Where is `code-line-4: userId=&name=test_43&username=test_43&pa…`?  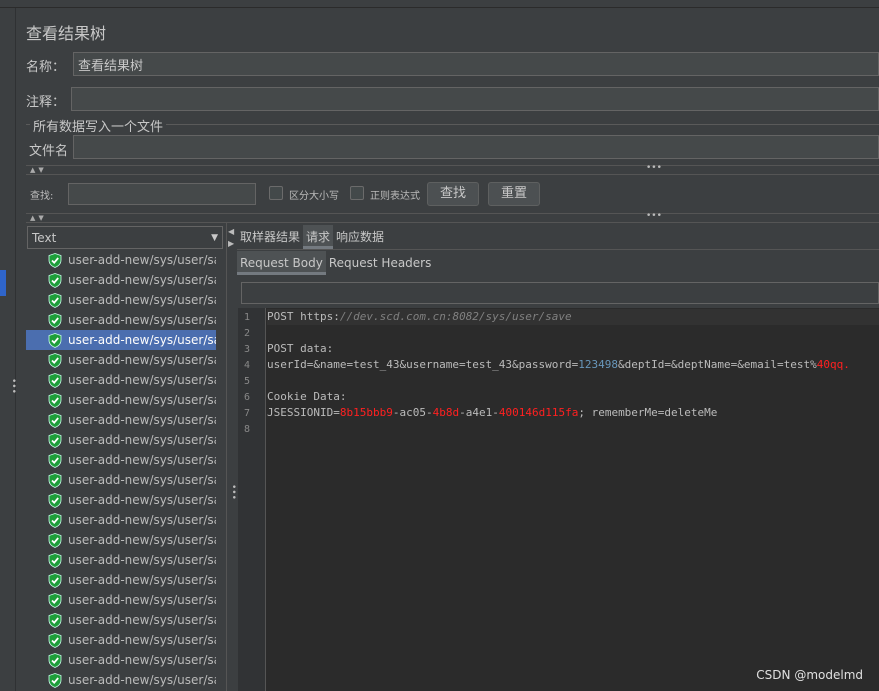
code-line-4: userId=&name=test_43&username=test_43&pa… is located at coordinates (558, 365).